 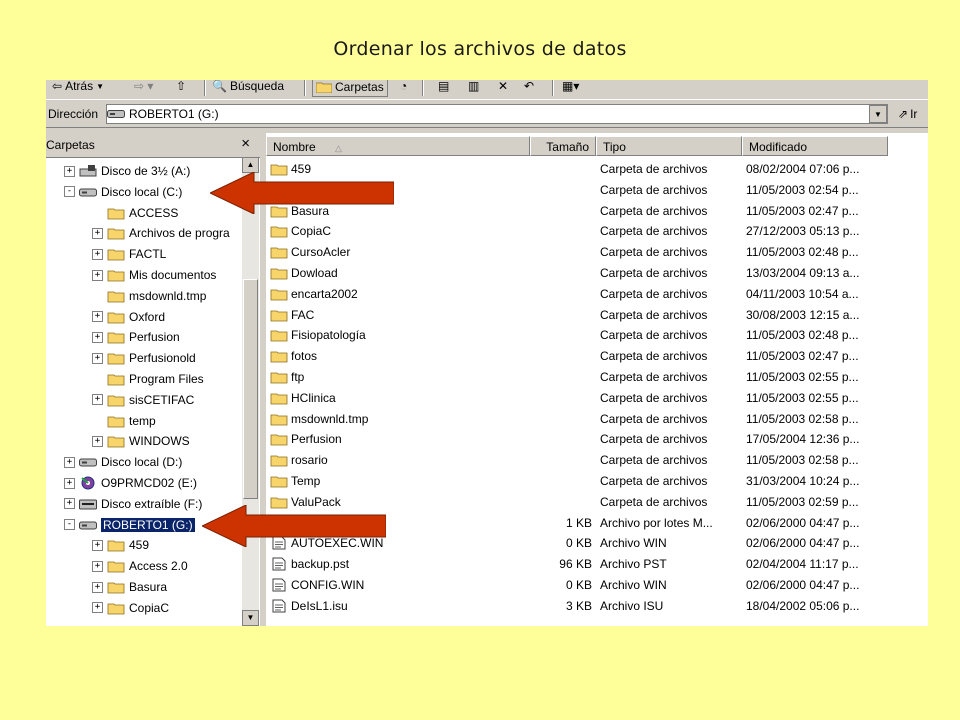 What do you see at coordinates (153, 145) in the screenshot?
I see `folders-pane-header: Carpetas ×` at bounding box center [153, 145].